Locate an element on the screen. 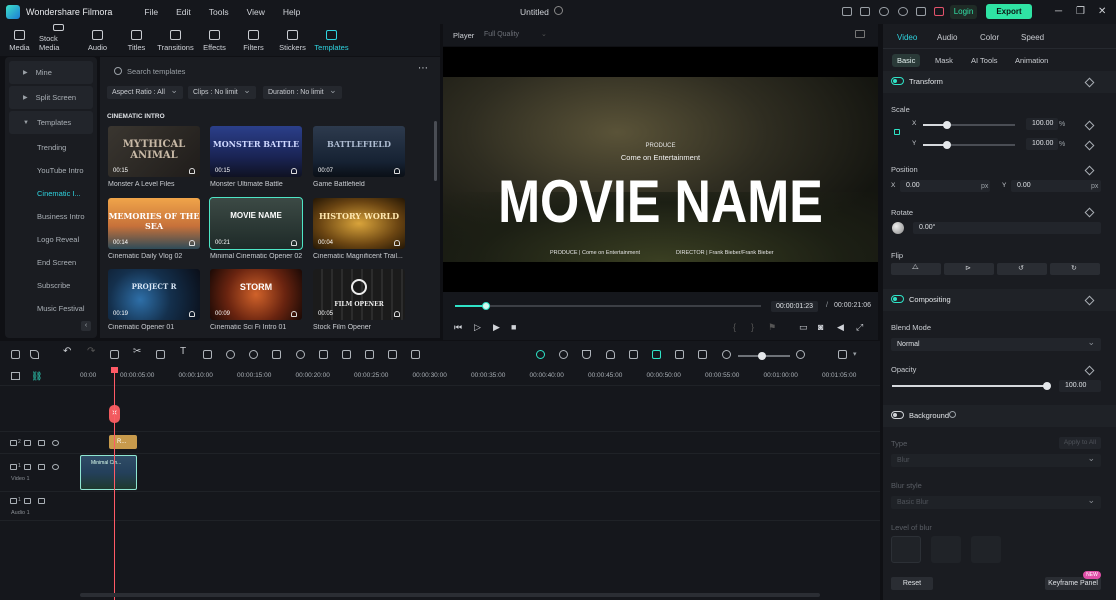 The image size is (1116, 600). tool-media: Media is located at coordinates (19, 40).